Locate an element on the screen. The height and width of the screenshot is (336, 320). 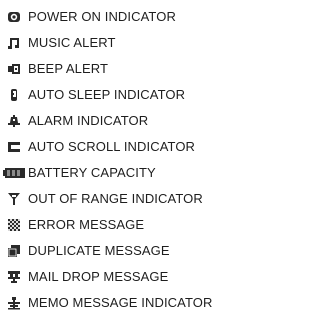
legend-label: AUTO SLEEP INDICATOR is located at coordinates (107, 94).